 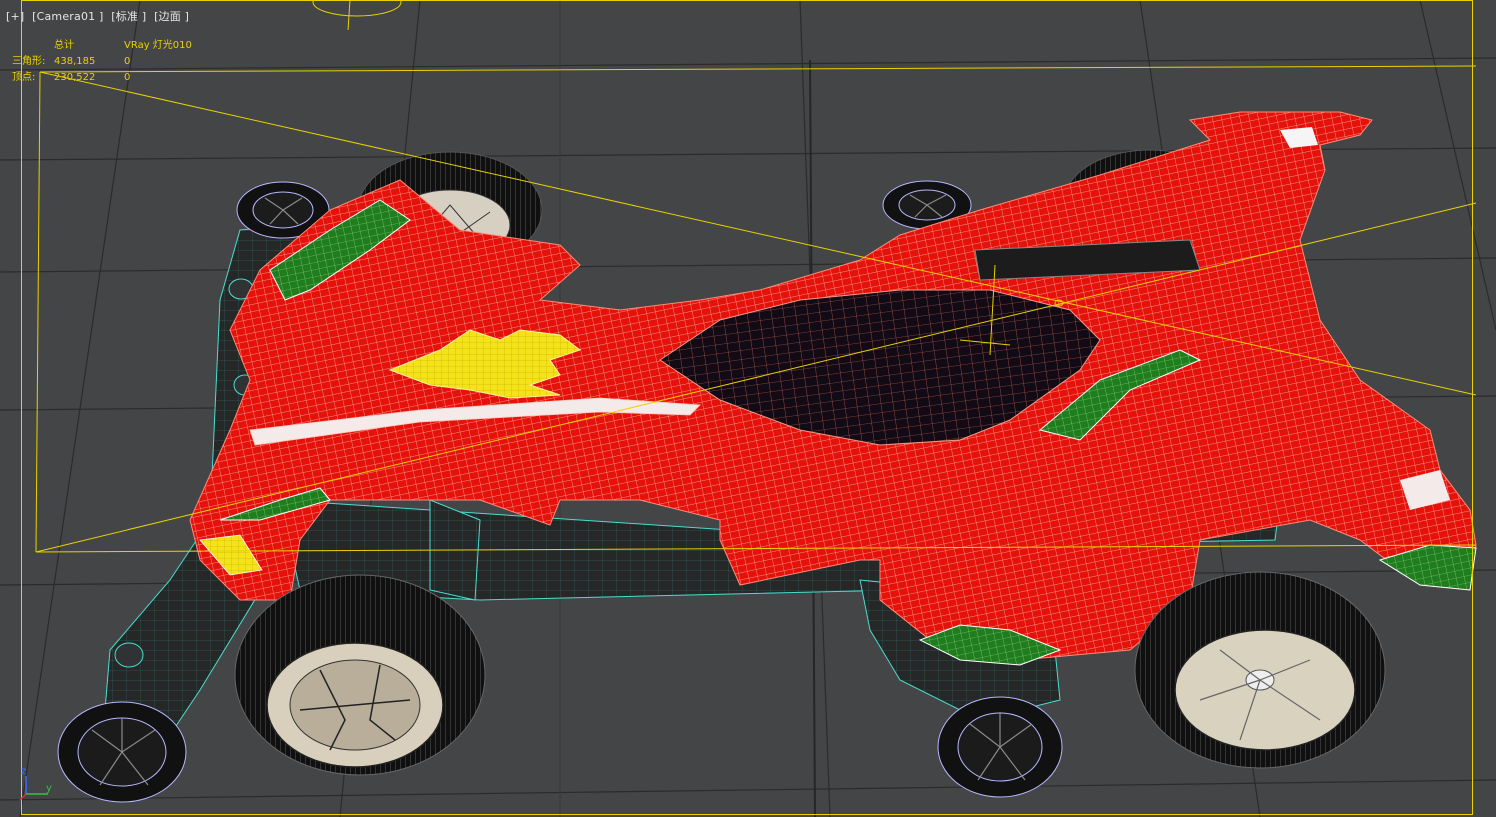 I want to click on axis-tripod: z y, so click(x=43, y=784).